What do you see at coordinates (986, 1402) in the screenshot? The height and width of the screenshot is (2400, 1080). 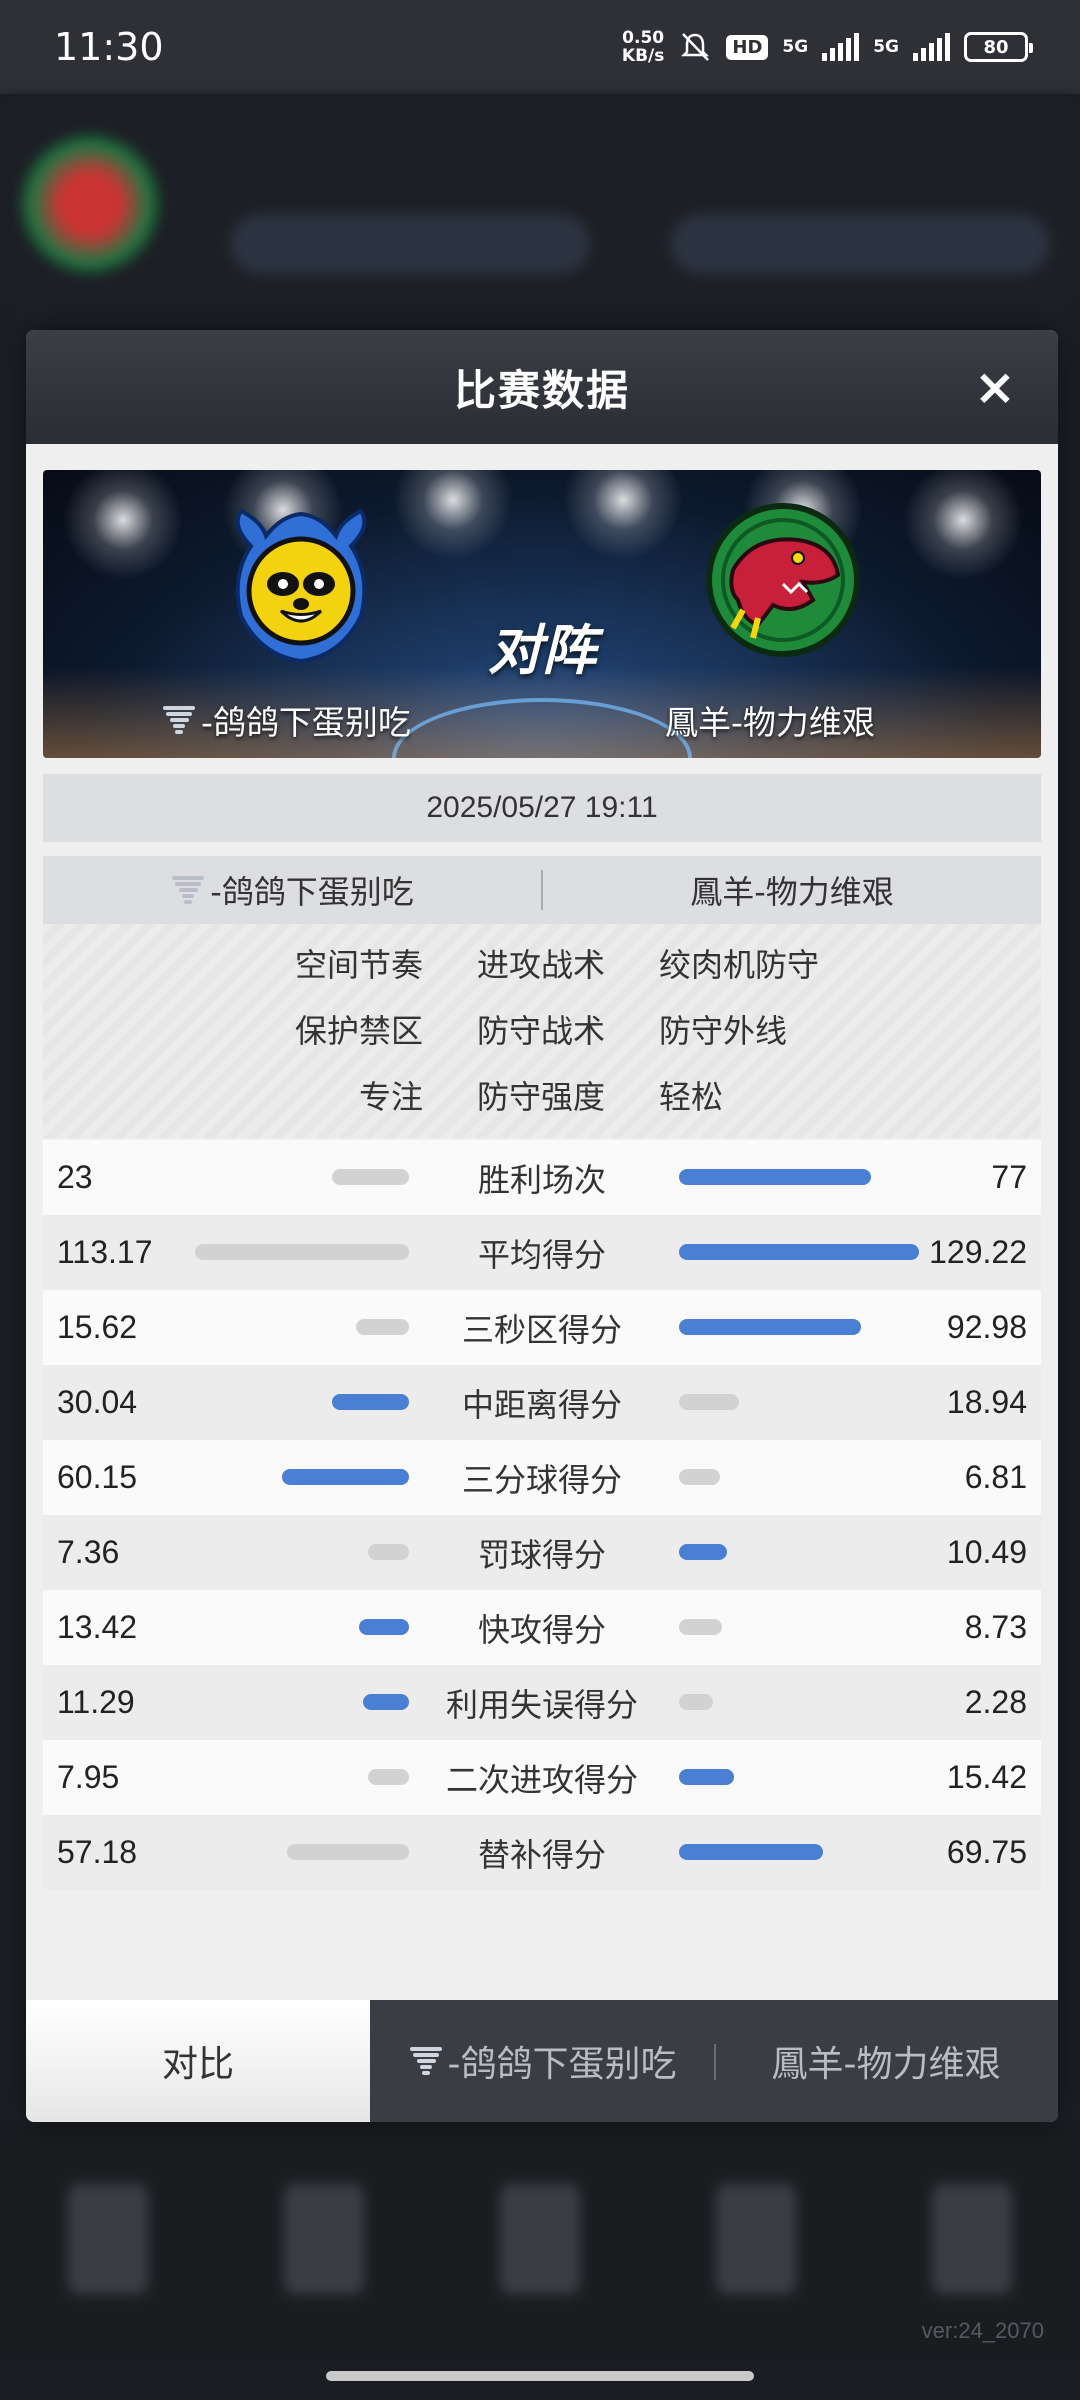 I see `stat-right-value: 18.94` at bounding box center [986, 1402].